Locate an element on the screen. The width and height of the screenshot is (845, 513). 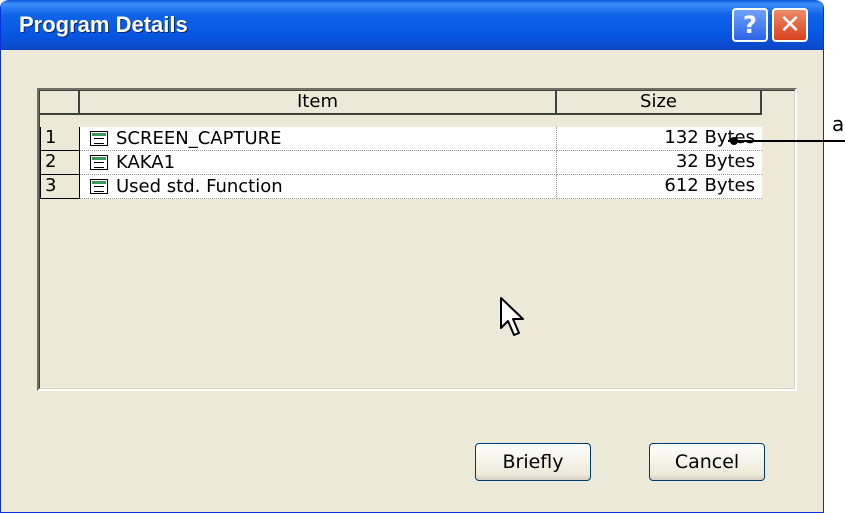
item-cell: SCREEN_CAPTURE is located at coordinates (318, 139).